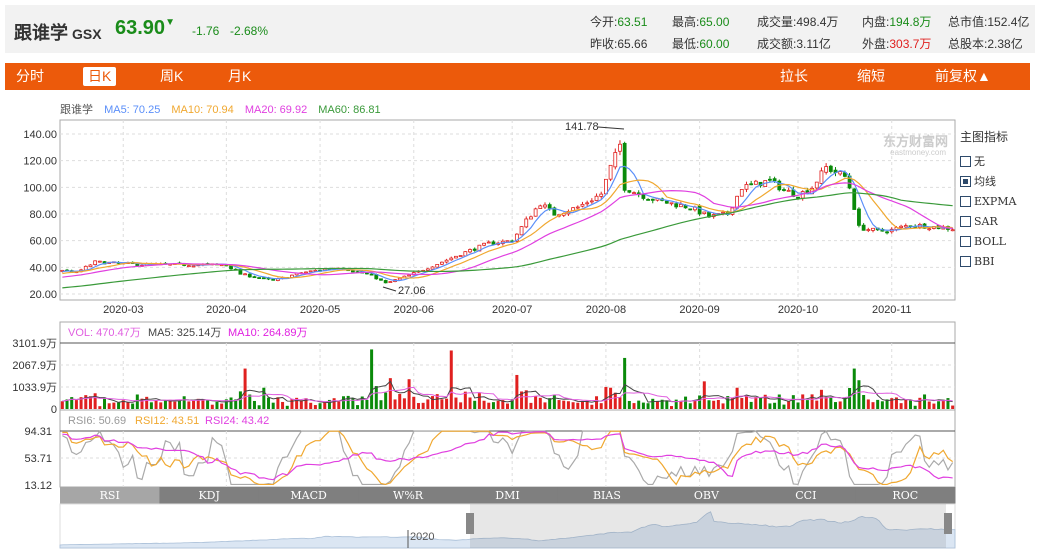 This screenshot has height=556, width=1046. What do you see at coordinates (43, 295) in the screenshot?
I see `price-tick-label: 20.00` at bounding box center [43, 295].